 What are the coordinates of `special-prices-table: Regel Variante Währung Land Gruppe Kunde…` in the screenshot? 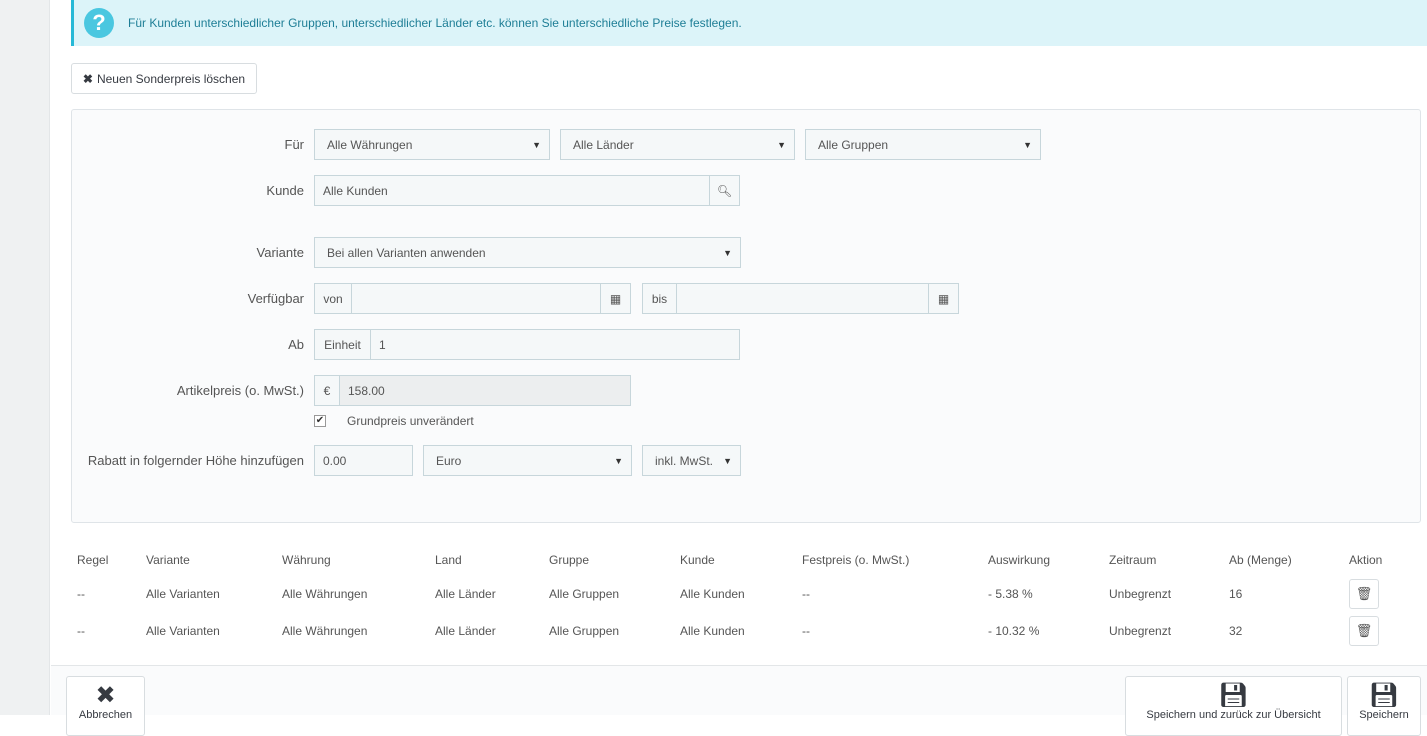 It's located at (746, 597).